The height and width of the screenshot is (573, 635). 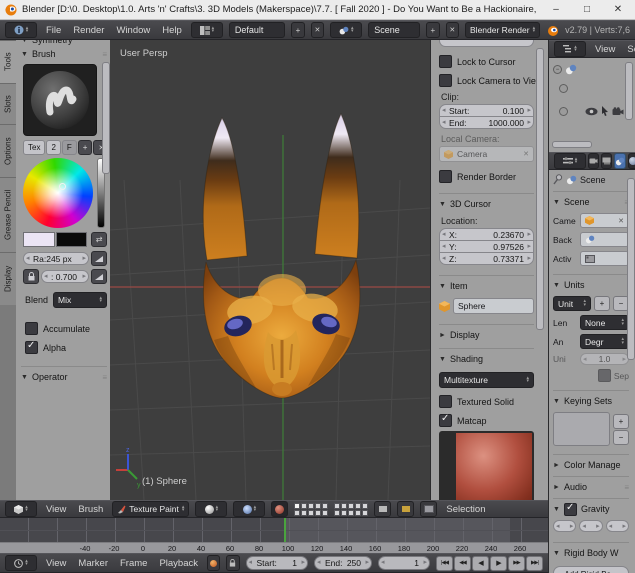 What do you see at coordinates (34, 147) in the screenshot?
I see `texture-button: Tex` at bounding box center [34, 147].